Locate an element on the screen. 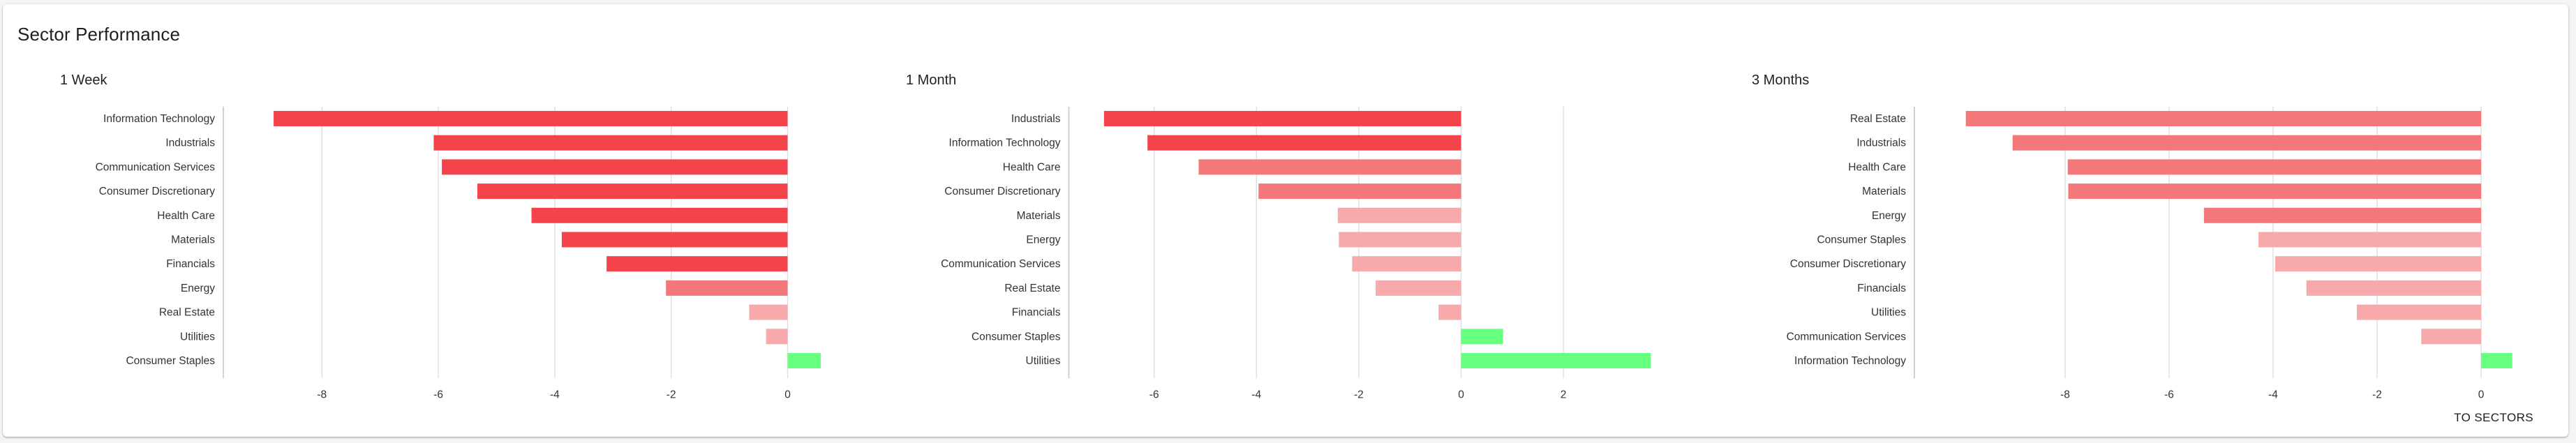 The width and height of the screenshot is (2576, 443). category-label: Health Care is located at coordinates (1877, 167).